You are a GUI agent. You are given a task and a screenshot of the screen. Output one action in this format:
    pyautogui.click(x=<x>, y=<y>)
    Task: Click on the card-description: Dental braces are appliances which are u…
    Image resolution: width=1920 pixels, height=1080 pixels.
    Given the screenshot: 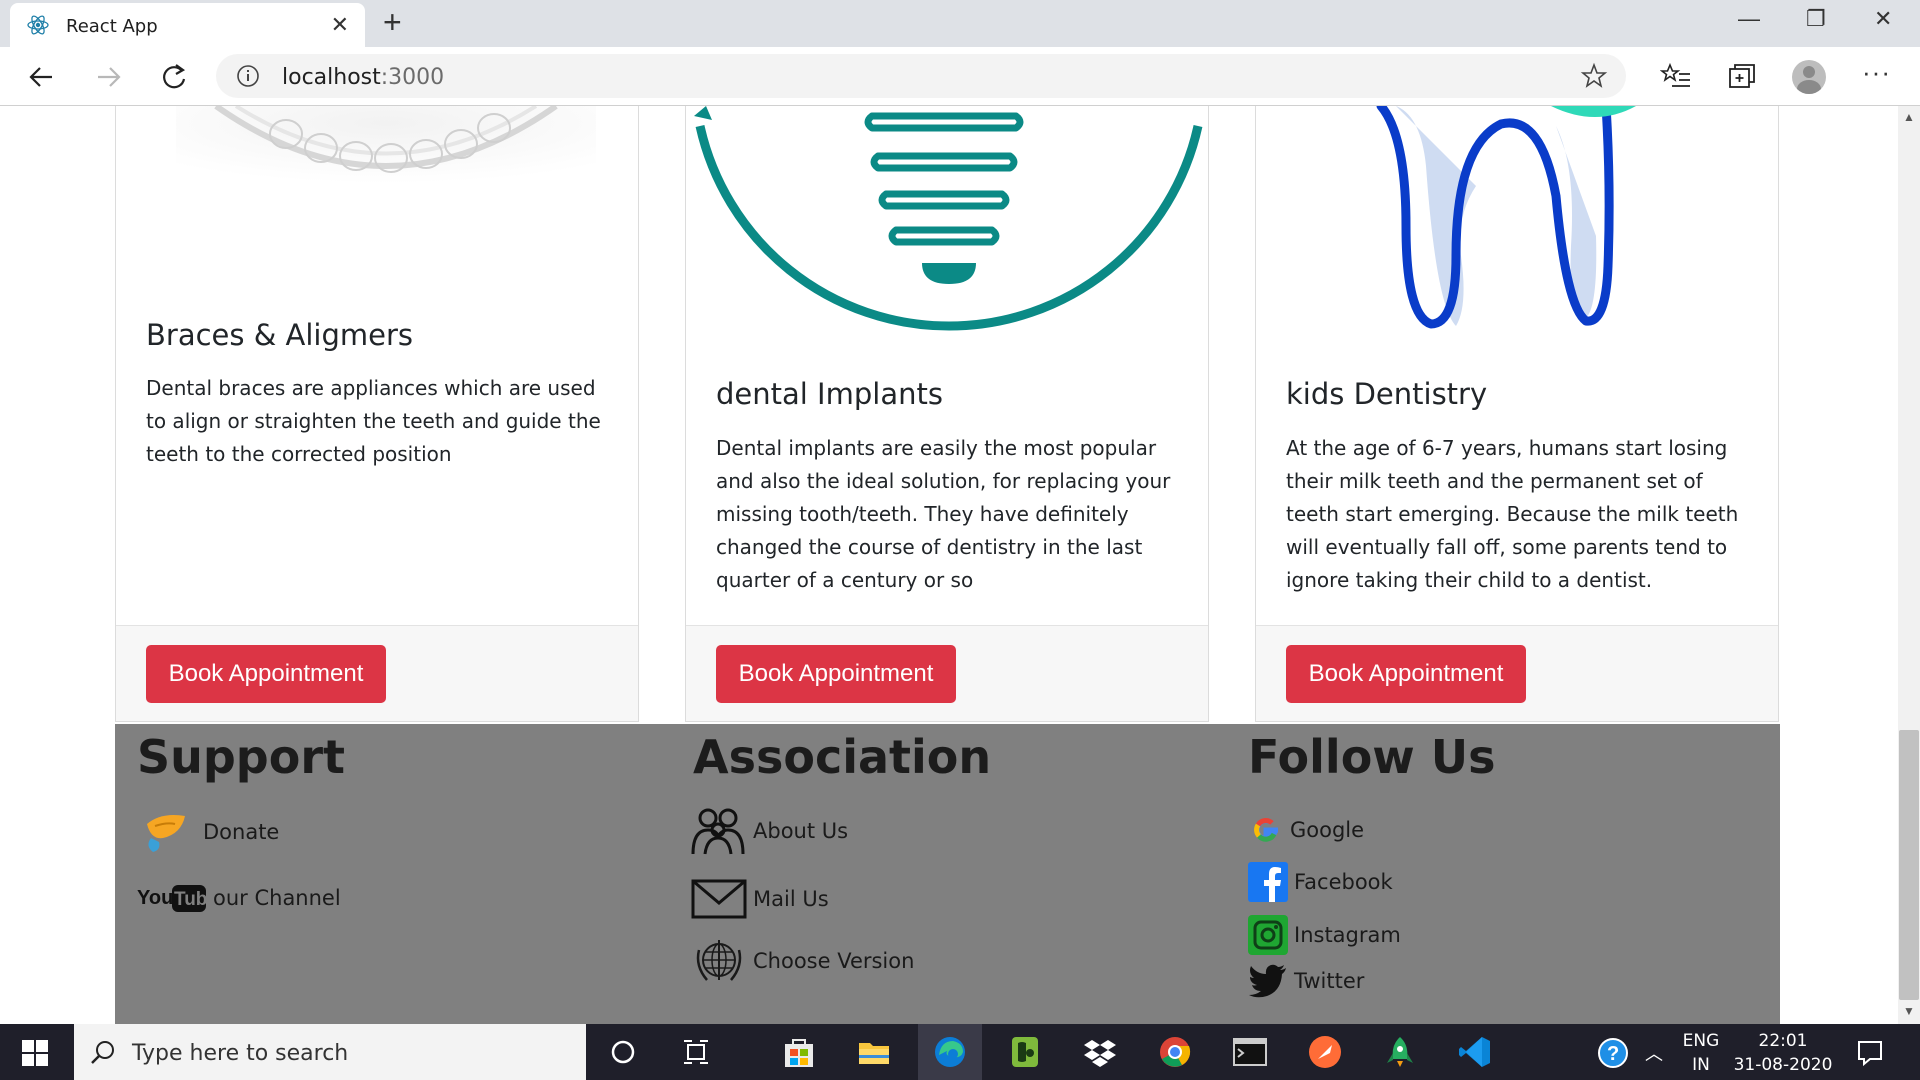 What is the action you would take?
    pyautogui.click(x=373, y=421)
    